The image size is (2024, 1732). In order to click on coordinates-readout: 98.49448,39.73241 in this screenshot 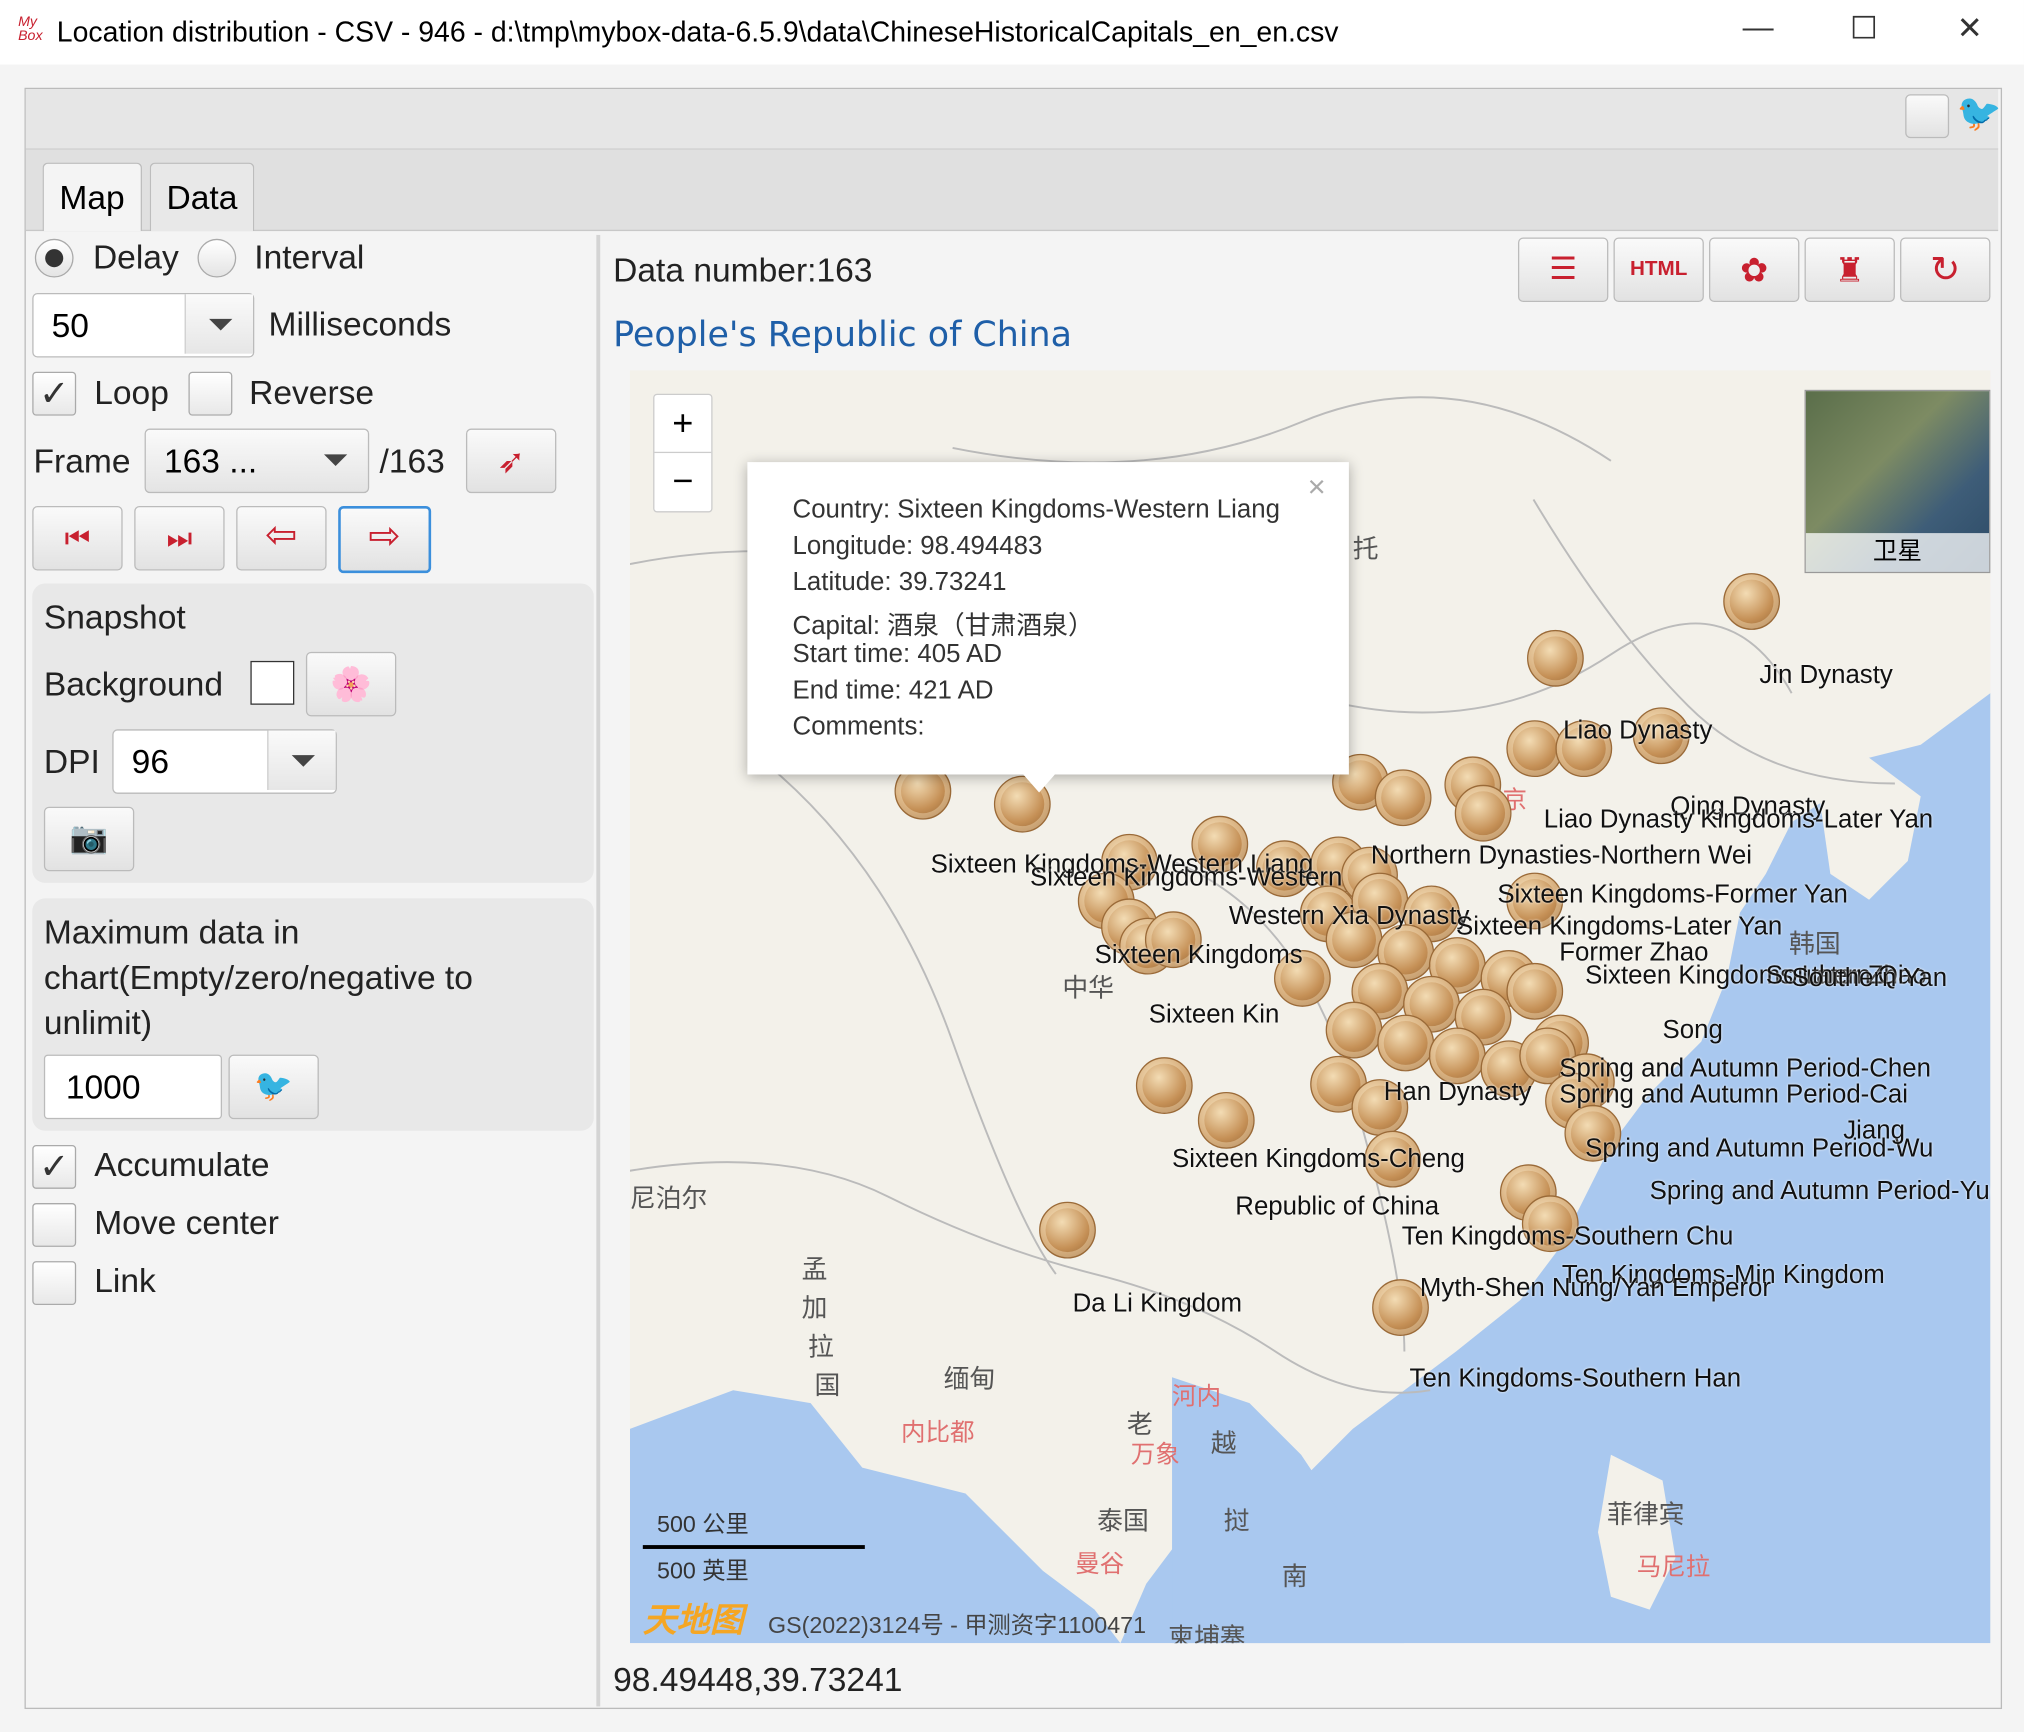, I will do `click(758, 1679)`.